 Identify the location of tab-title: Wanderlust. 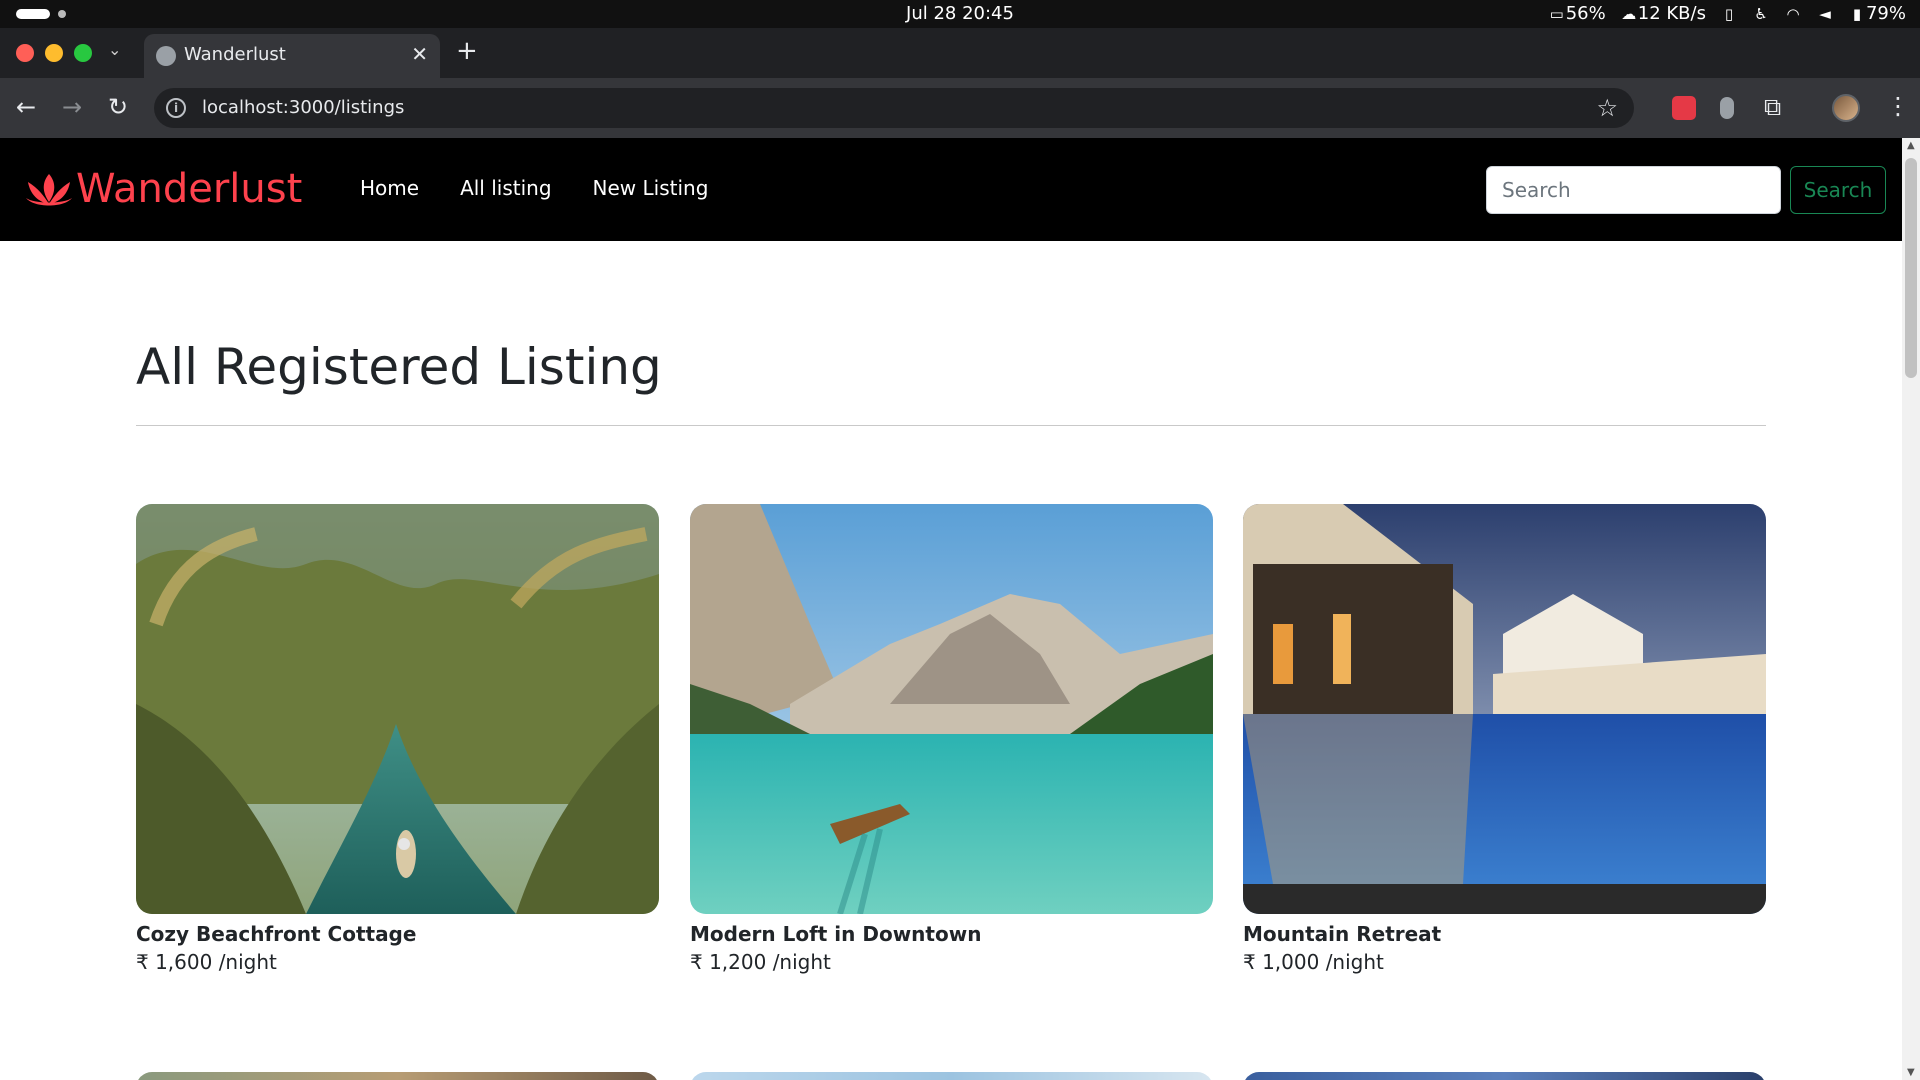
(235, 54).